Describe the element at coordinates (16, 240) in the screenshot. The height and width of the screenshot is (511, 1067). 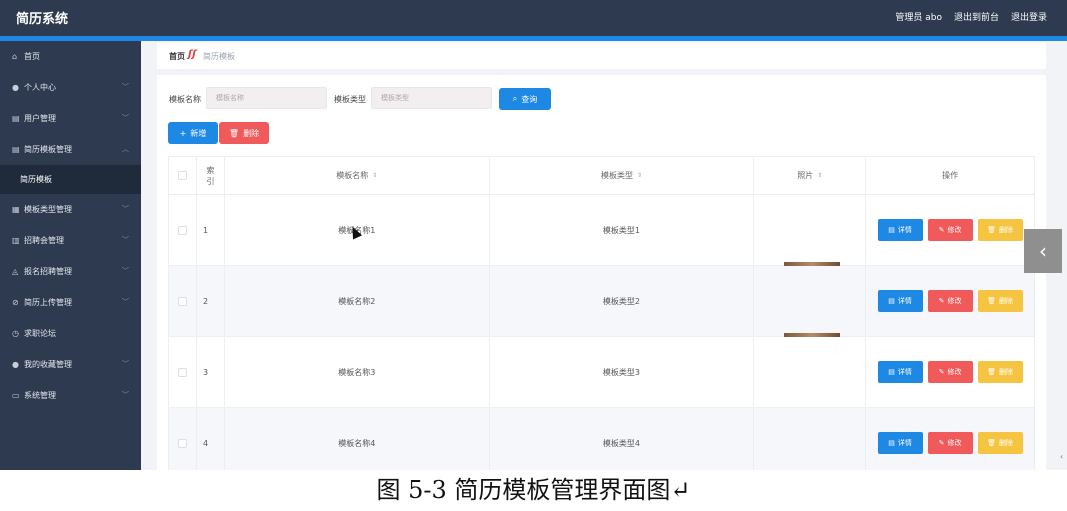
I see `fair-icon: ▥` at that location.